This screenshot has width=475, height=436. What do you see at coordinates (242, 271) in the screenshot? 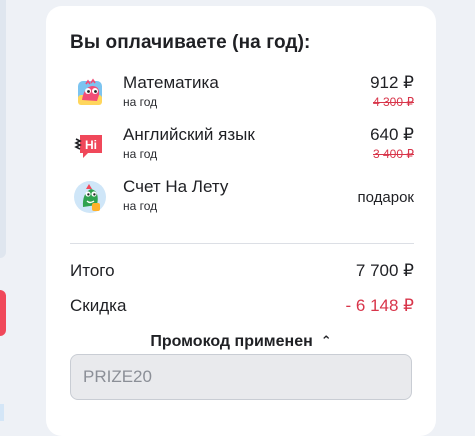
I see `total-row: Итого 7 700 ₽` at bounding box center [242, 271].